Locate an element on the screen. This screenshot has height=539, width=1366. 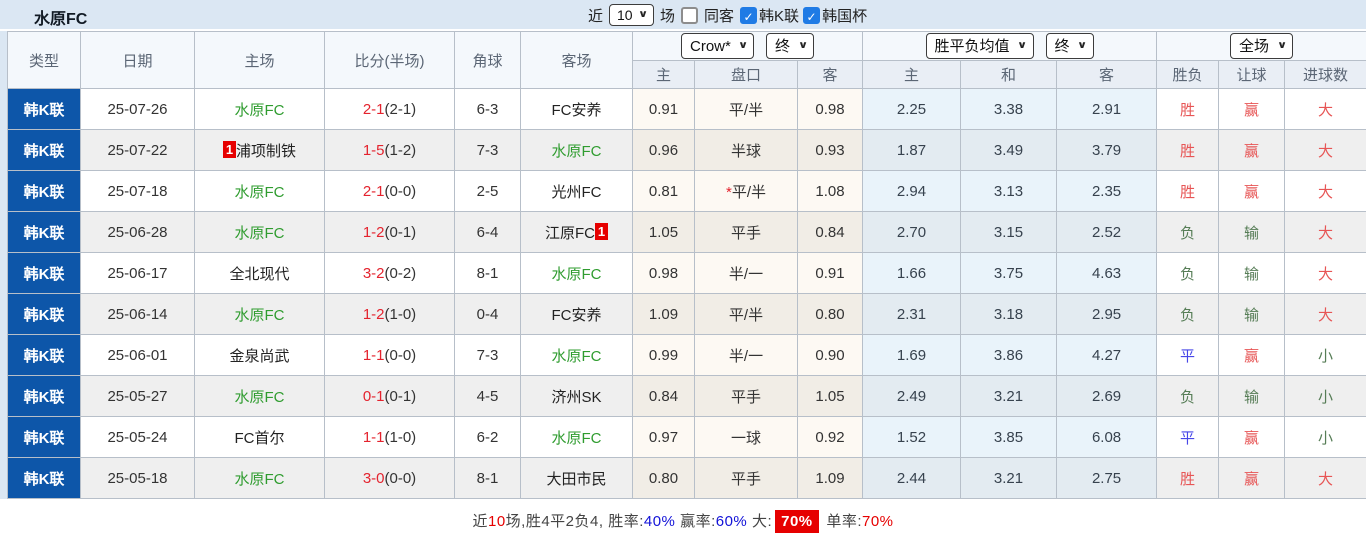
europe-away-odds: 2.35 is located at coordinates (1107, 191).